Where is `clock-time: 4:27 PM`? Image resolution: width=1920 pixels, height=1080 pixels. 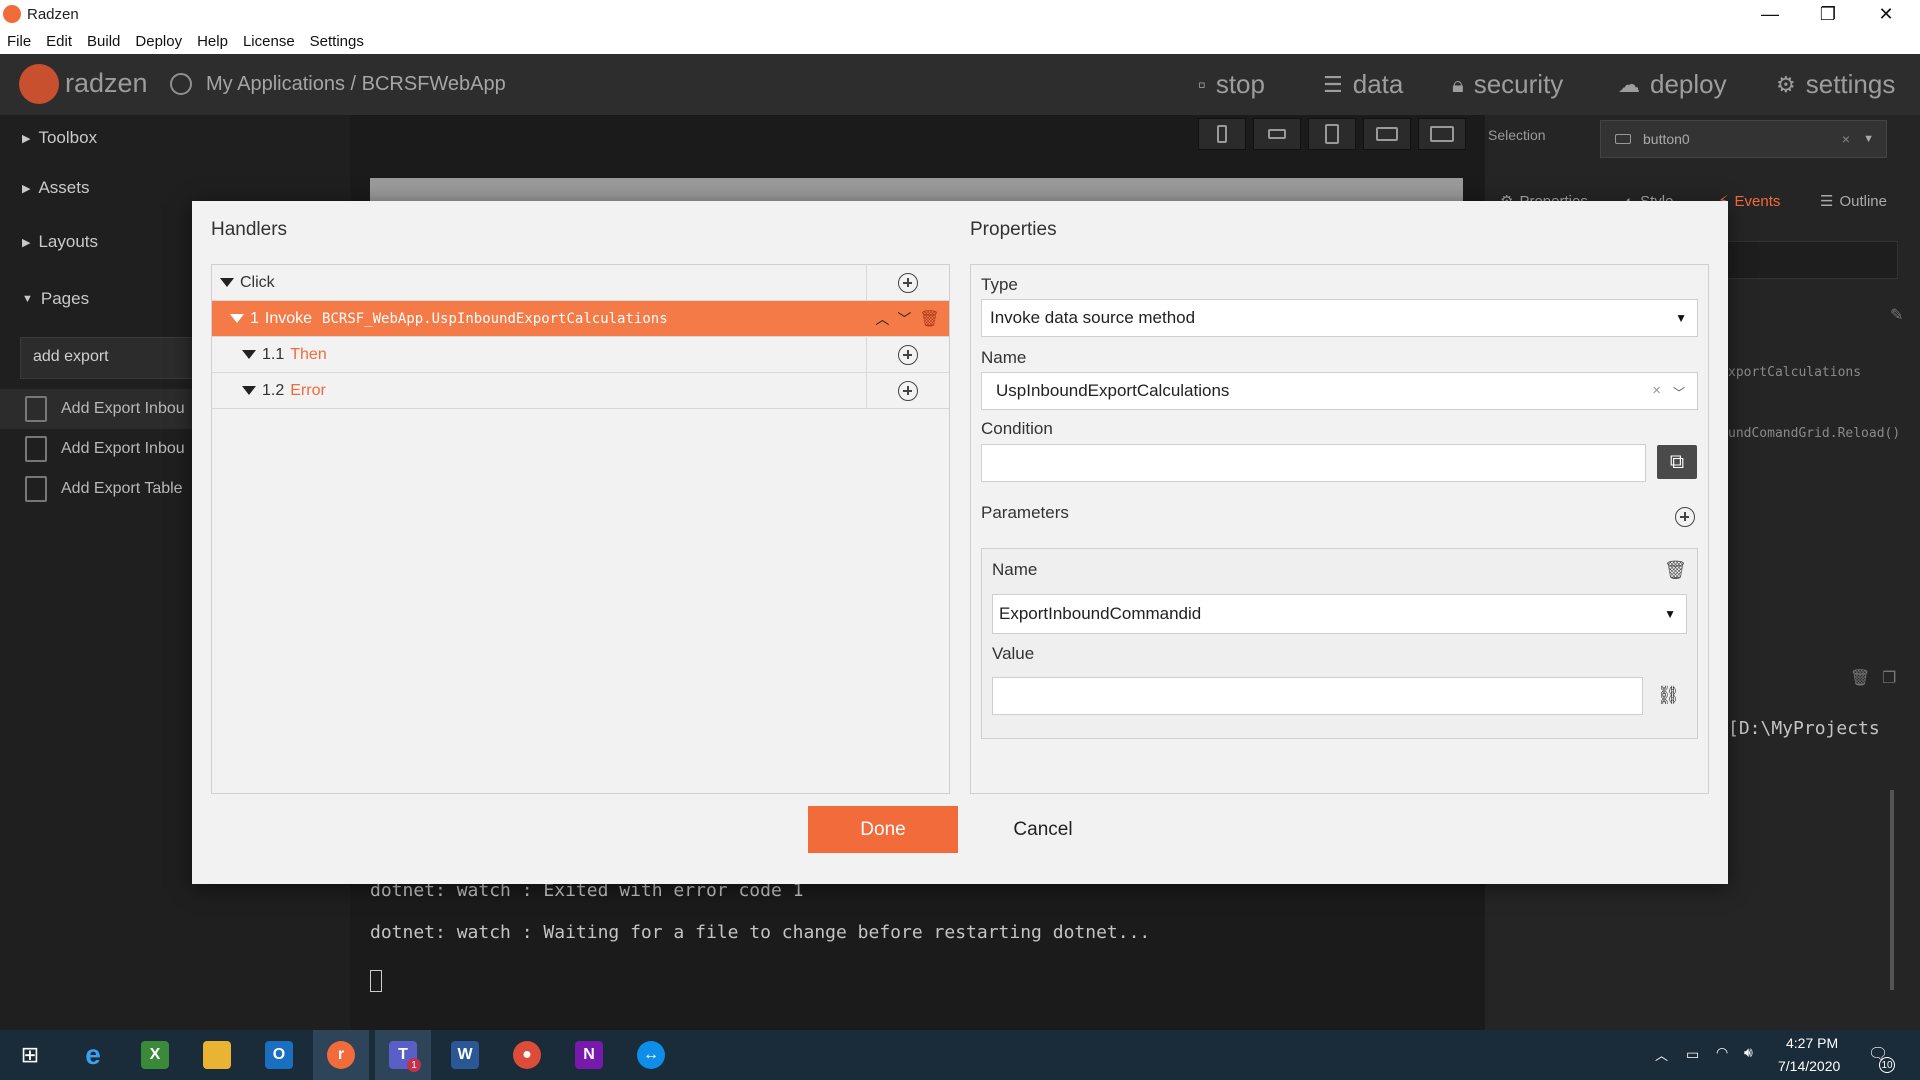 clock-time: 4:27 PM is located at coordinates (1812, 1043).